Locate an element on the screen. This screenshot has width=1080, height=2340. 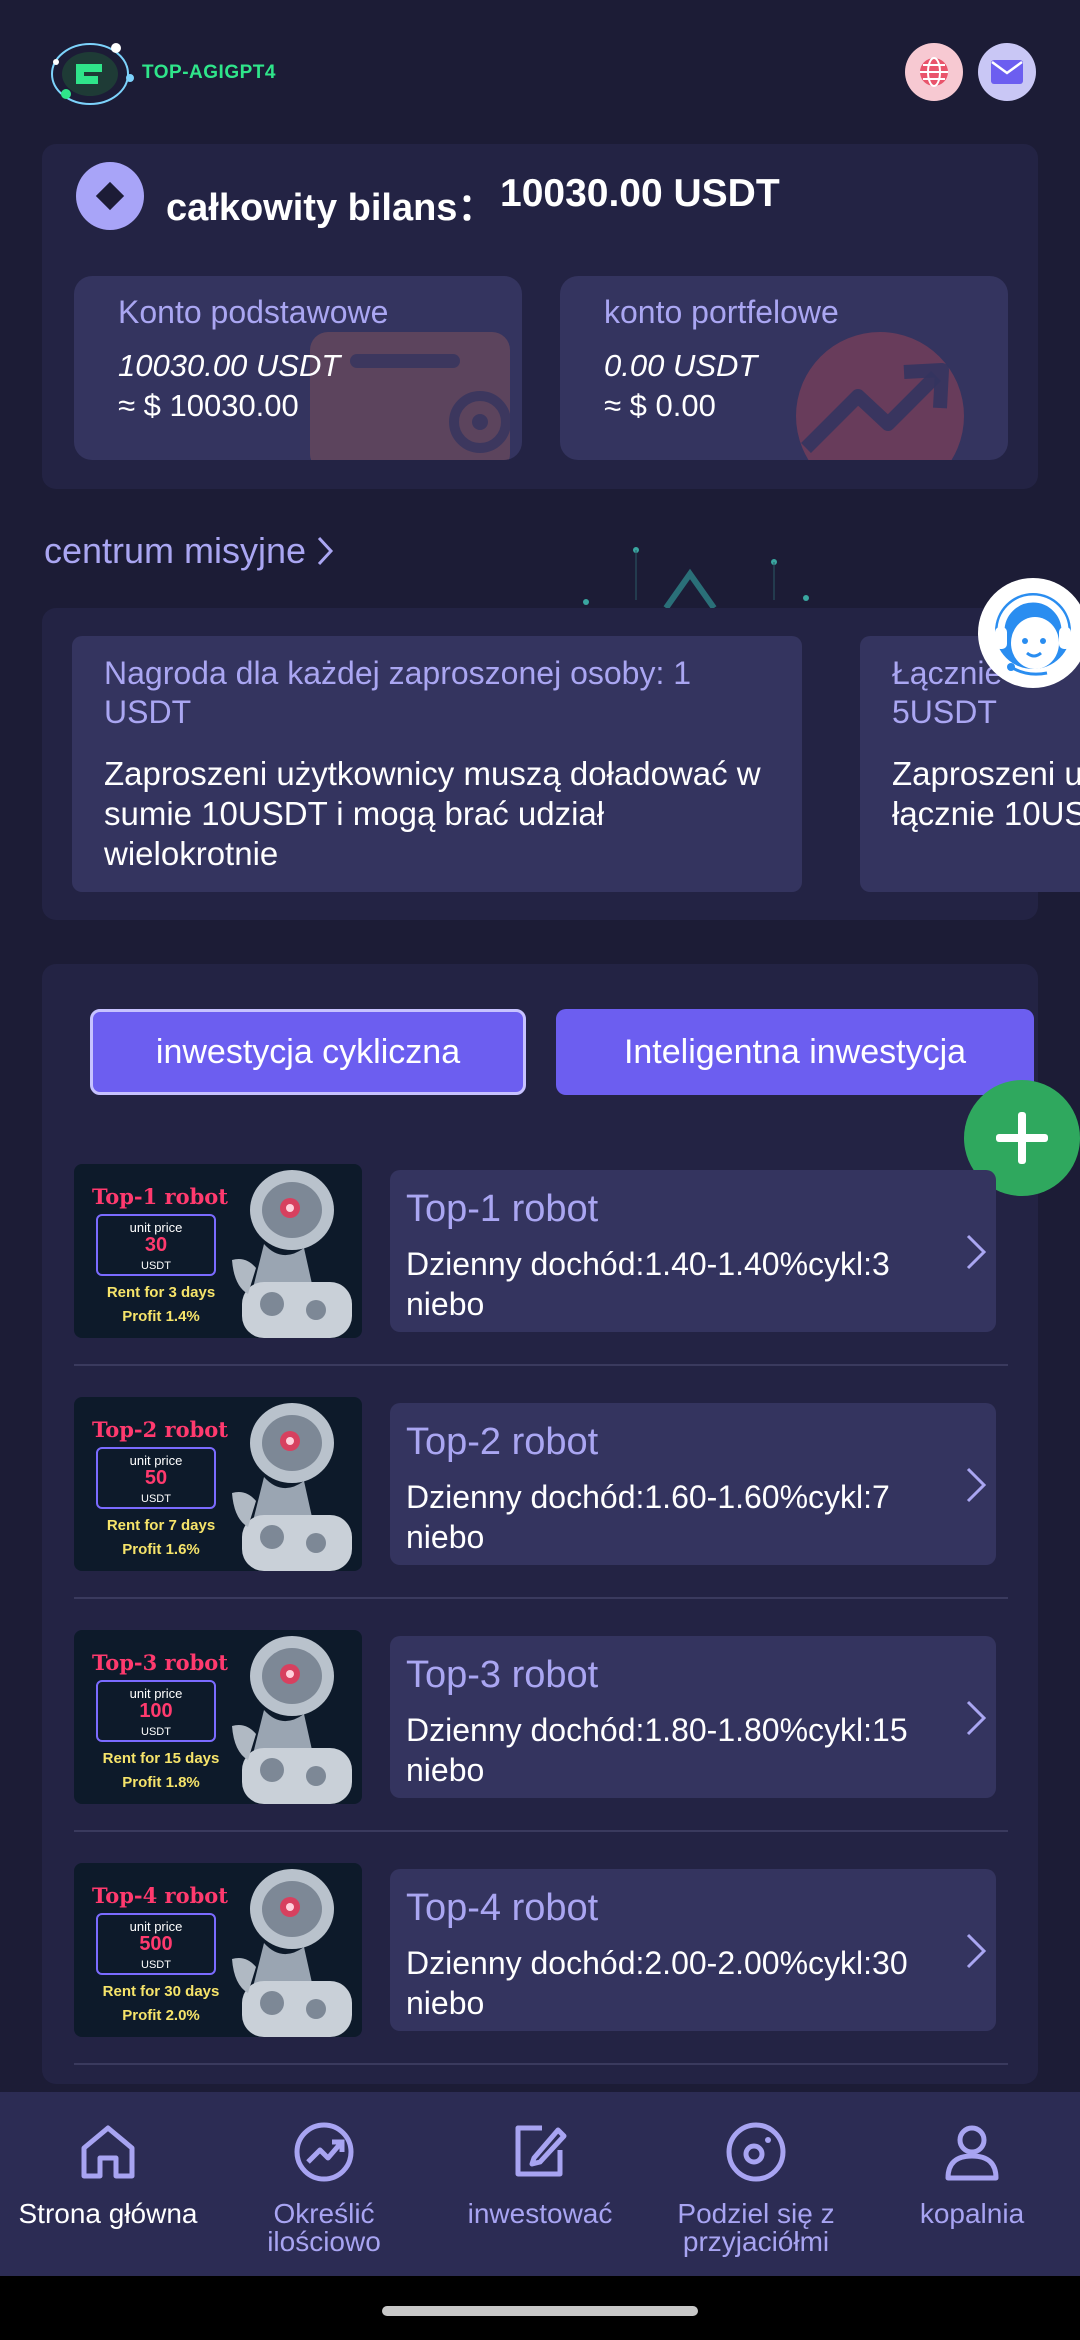
rent-duration: Rent for 30 days is located at coordinates (161, 1991).